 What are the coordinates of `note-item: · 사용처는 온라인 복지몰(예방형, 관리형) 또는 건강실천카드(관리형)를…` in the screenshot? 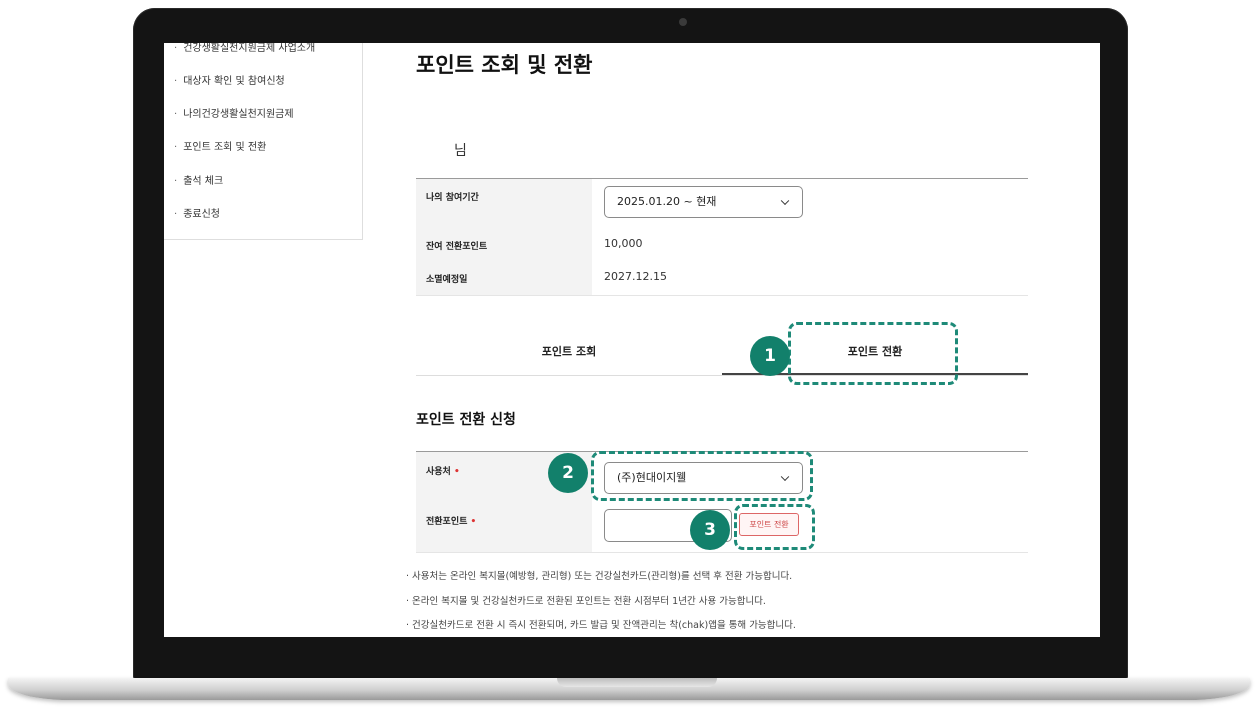 It's located at (599, 576).